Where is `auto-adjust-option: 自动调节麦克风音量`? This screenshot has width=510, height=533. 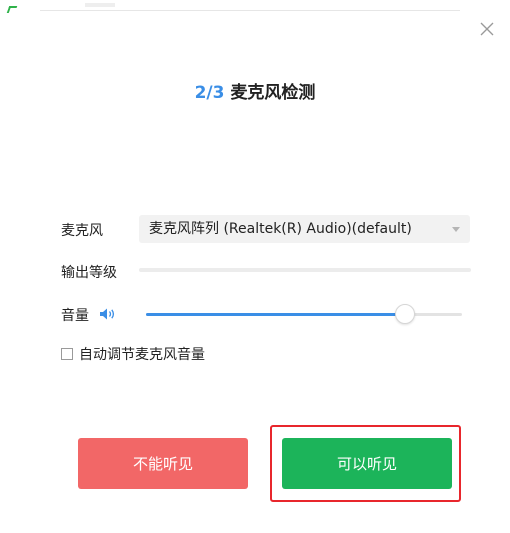 auto-adjust-option: 自动调节麦克风音量 is located at coordinates (133, 354).